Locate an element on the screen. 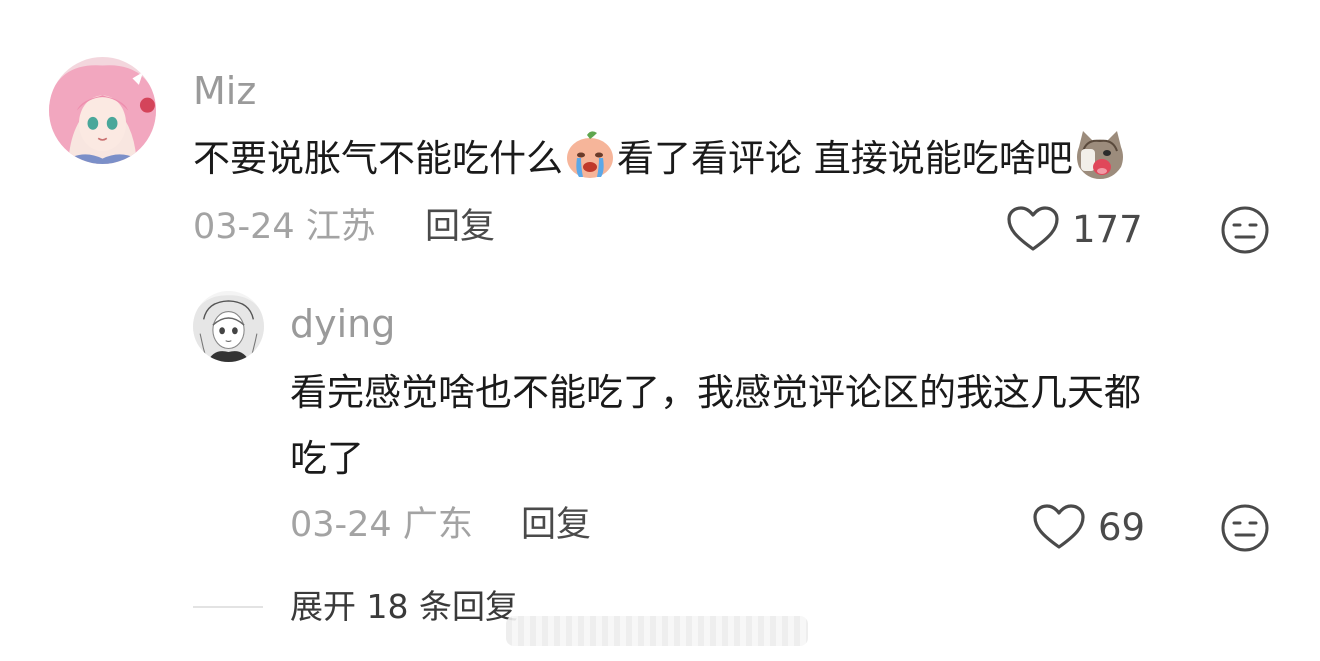  reply-text-line-1: 看完感觉啥也不能吃了，我感觉评论区的我这几天都 is located at coordinates (715, 392).